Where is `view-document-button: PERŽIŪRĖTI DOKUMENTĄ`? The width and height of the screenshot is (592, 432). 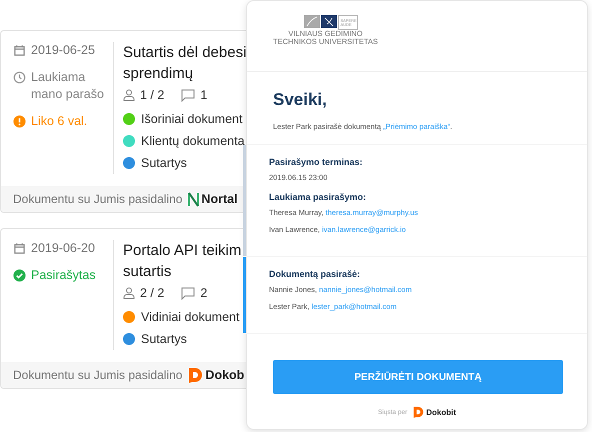
view-document-button: PERŽIŪRĖTI DOKUMENTĄ is located at coordinates (418, 377).